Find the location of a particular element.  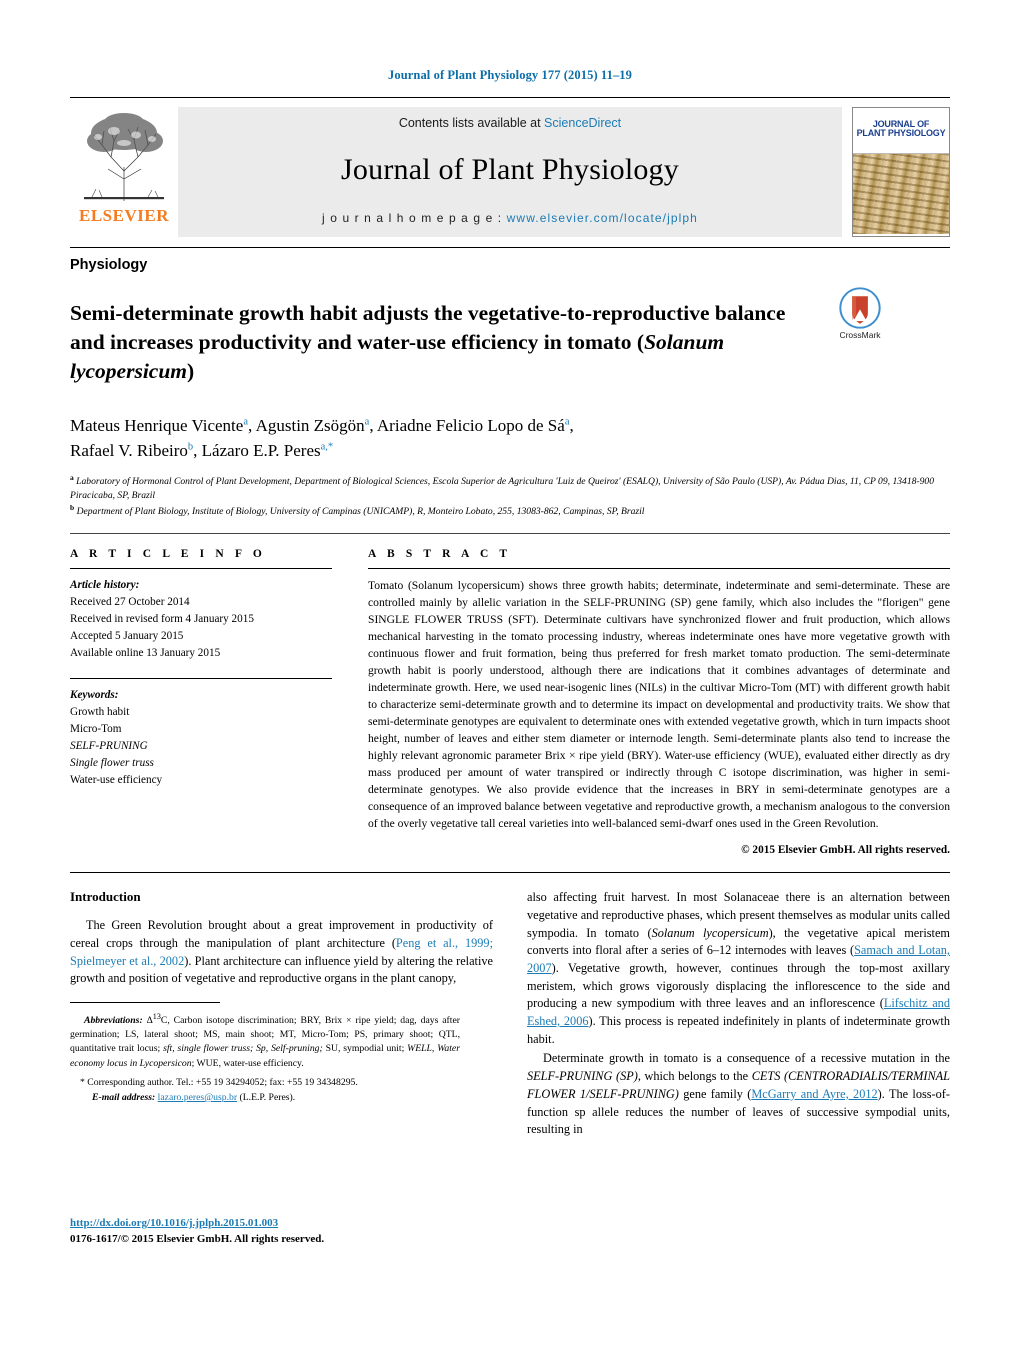

journal-cover-thumbnail: JOURNAL OF PLANT PHYSIOLOGY is located at coordinates (901, 172).